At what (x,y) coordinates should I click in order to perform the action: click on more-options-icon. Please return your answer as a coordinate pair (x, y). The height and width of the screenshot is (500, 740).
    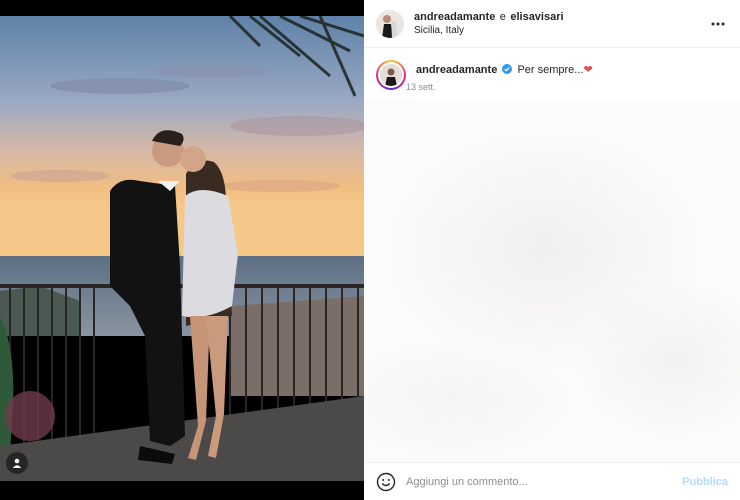
    Looking at the image, I should click on (718, 24).